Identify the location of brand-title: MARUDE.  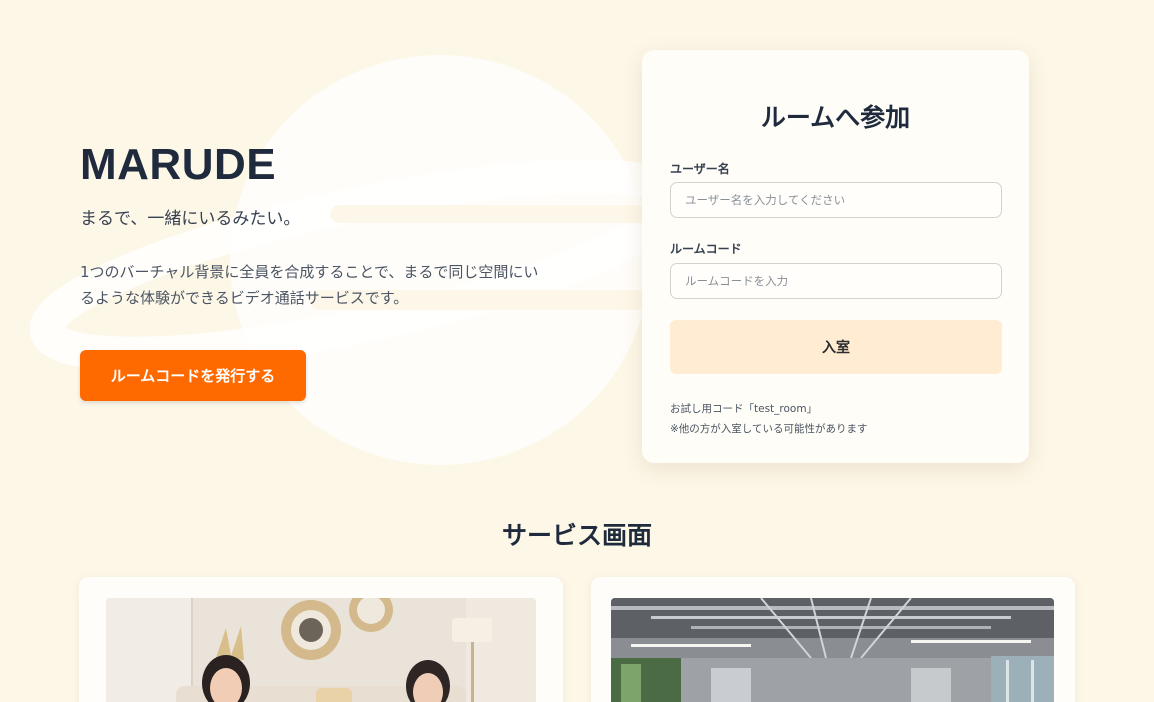
(178, 164).